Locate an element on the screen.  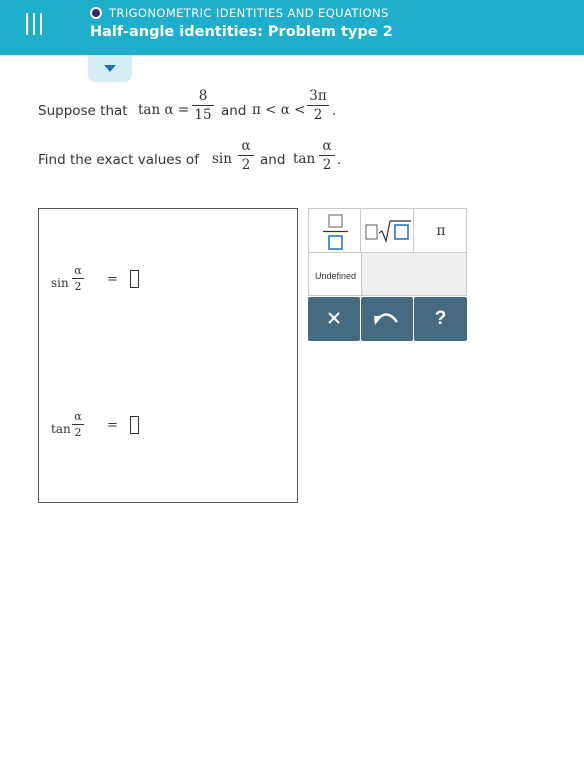
fraction-icon is located at coordinates (335, 232).